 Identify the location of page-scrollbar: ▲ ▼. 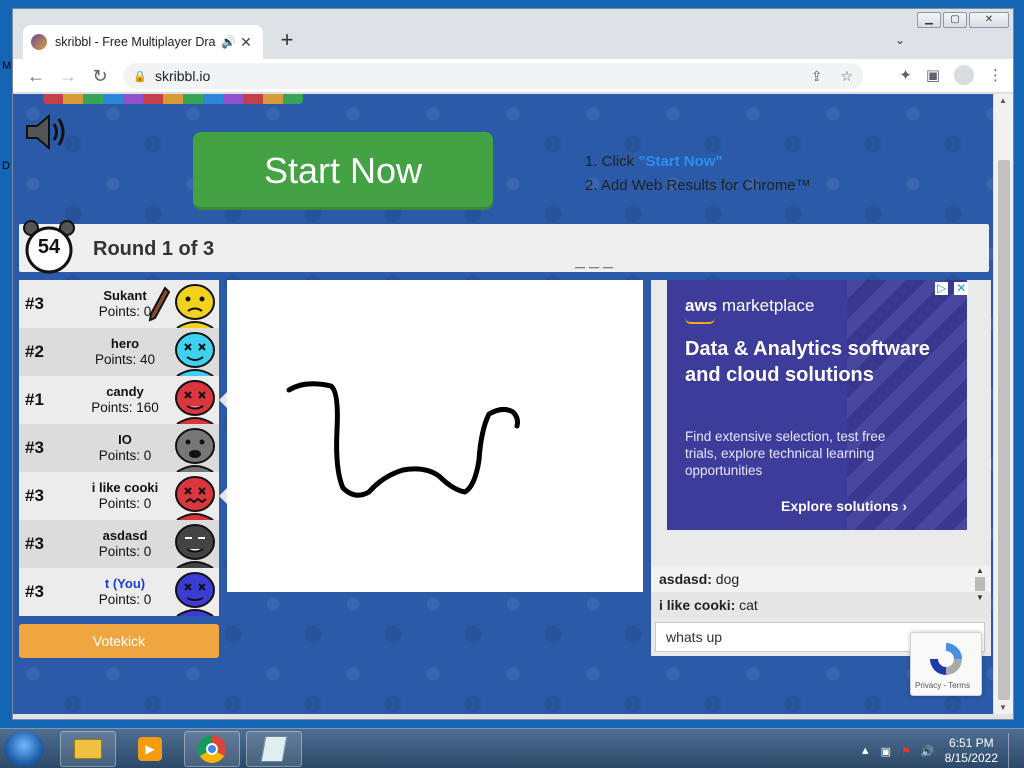
(1003, 404).